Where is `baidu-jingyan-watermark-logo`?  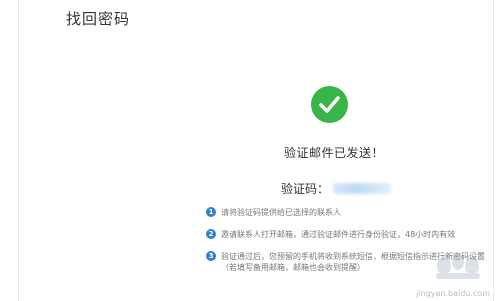
baidu-jingyan-watermark-logo is located at coordinates (458, 266).